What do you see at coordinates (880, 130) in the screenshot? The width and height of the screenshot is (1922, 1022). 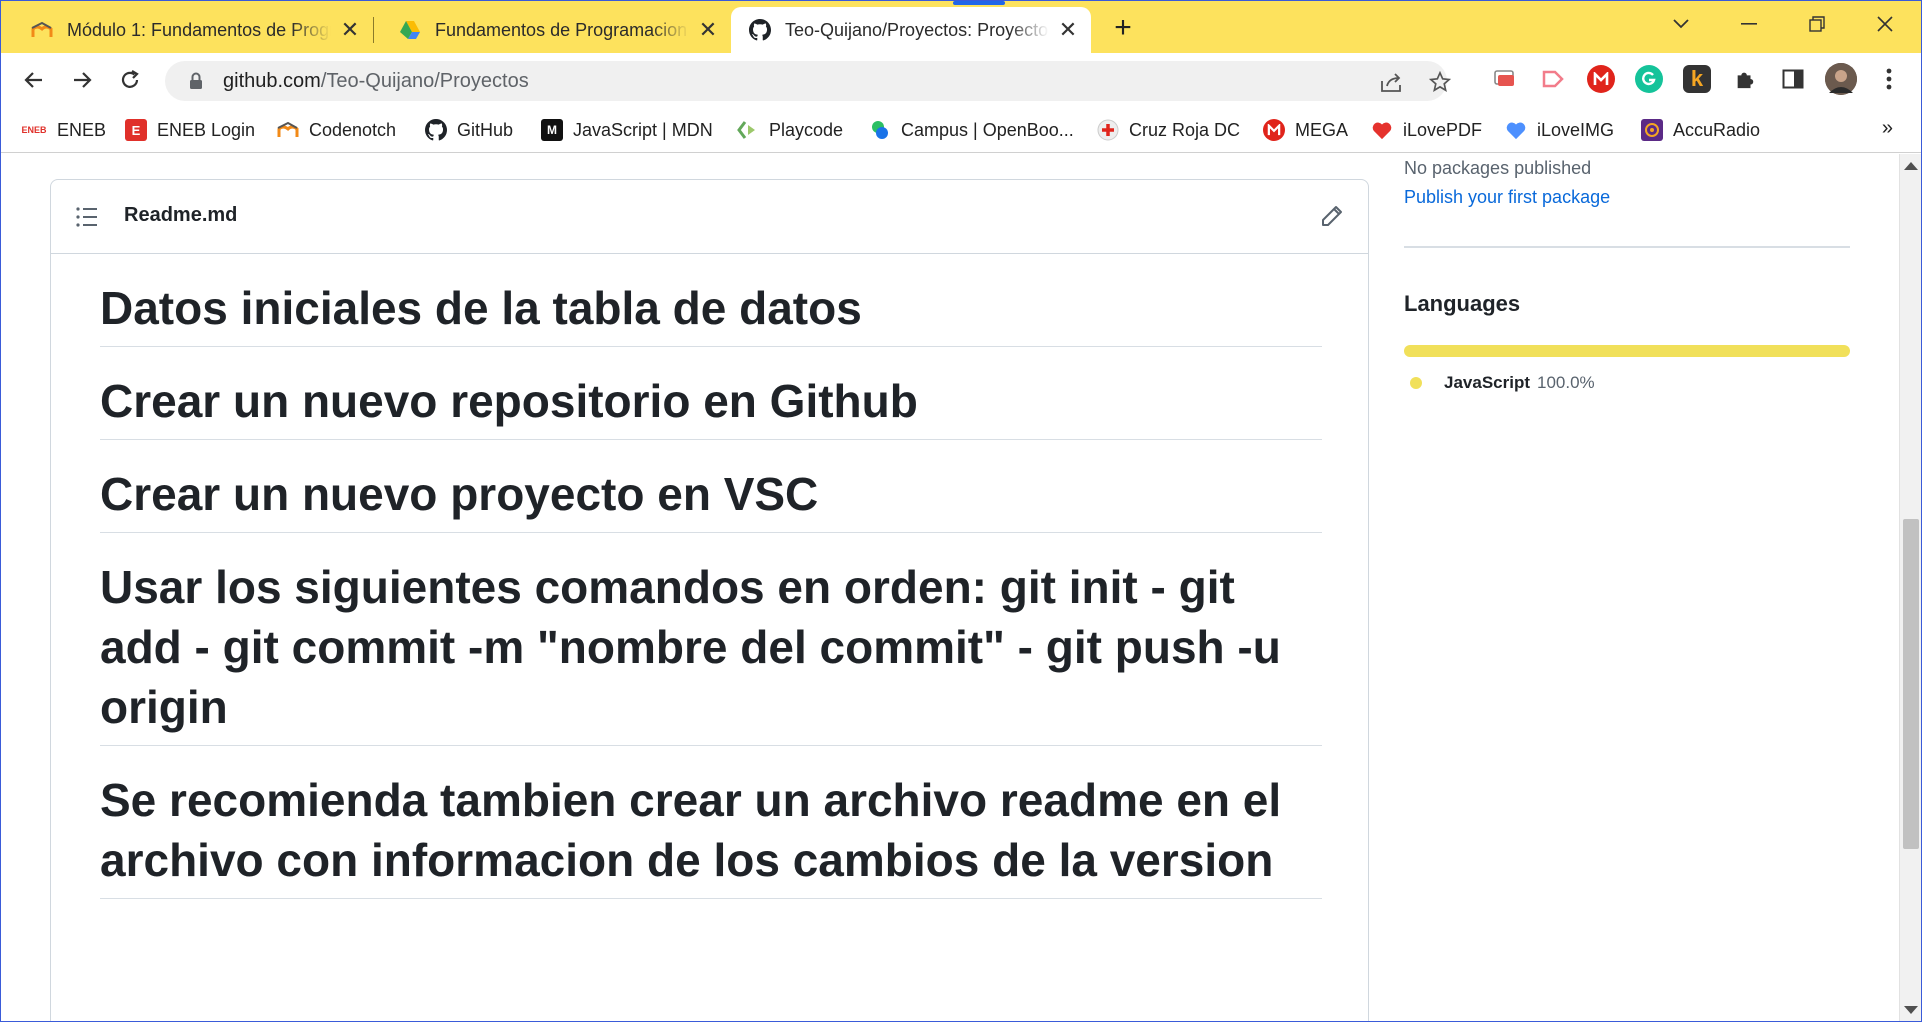 I see `openbootcamp-icon` at bounding box center [880, 130].